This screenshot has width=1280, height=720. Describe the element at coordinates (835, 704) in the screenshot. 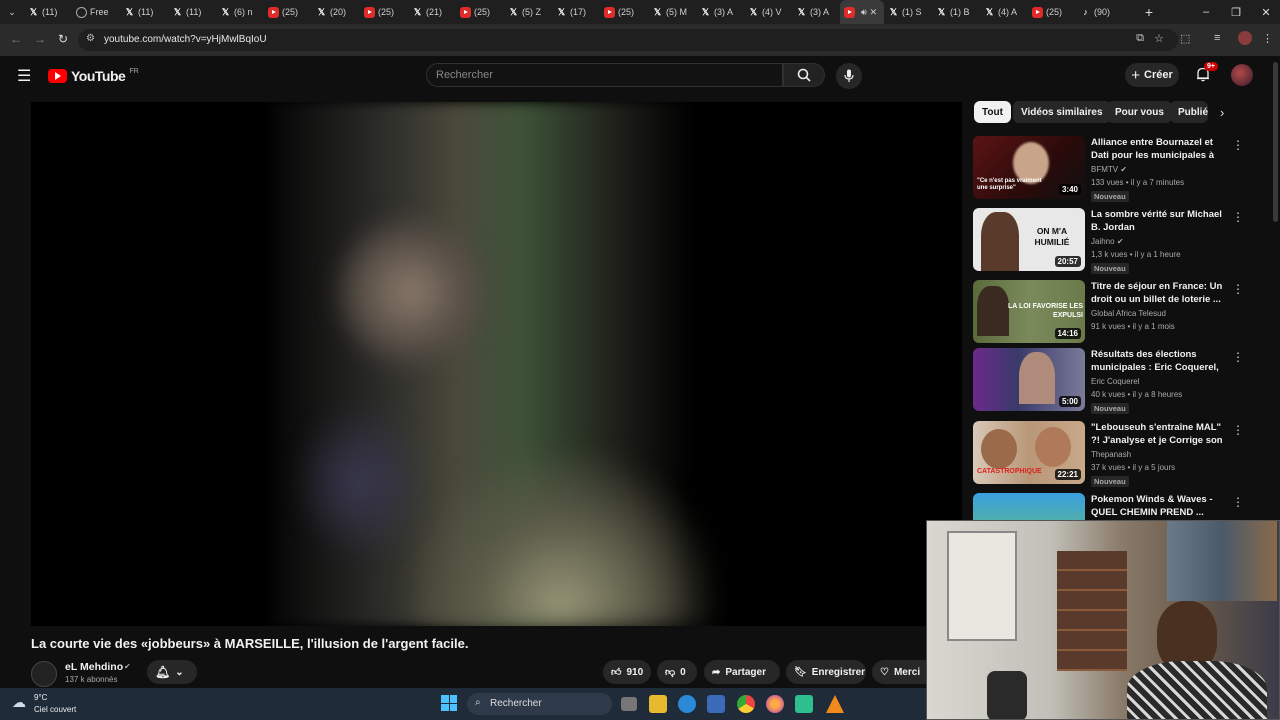

I see `vlc-icon` at that location.